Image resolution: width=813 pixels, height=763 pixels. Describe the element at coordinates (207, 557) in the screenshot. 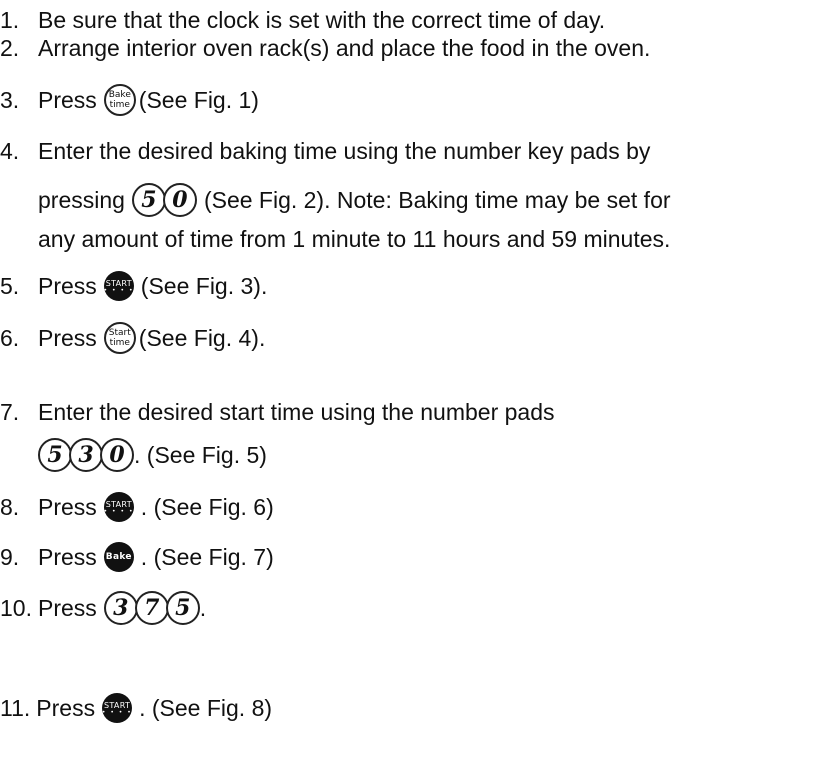

I see `step-figure-ref: . (See Fig. 7)` at that location.